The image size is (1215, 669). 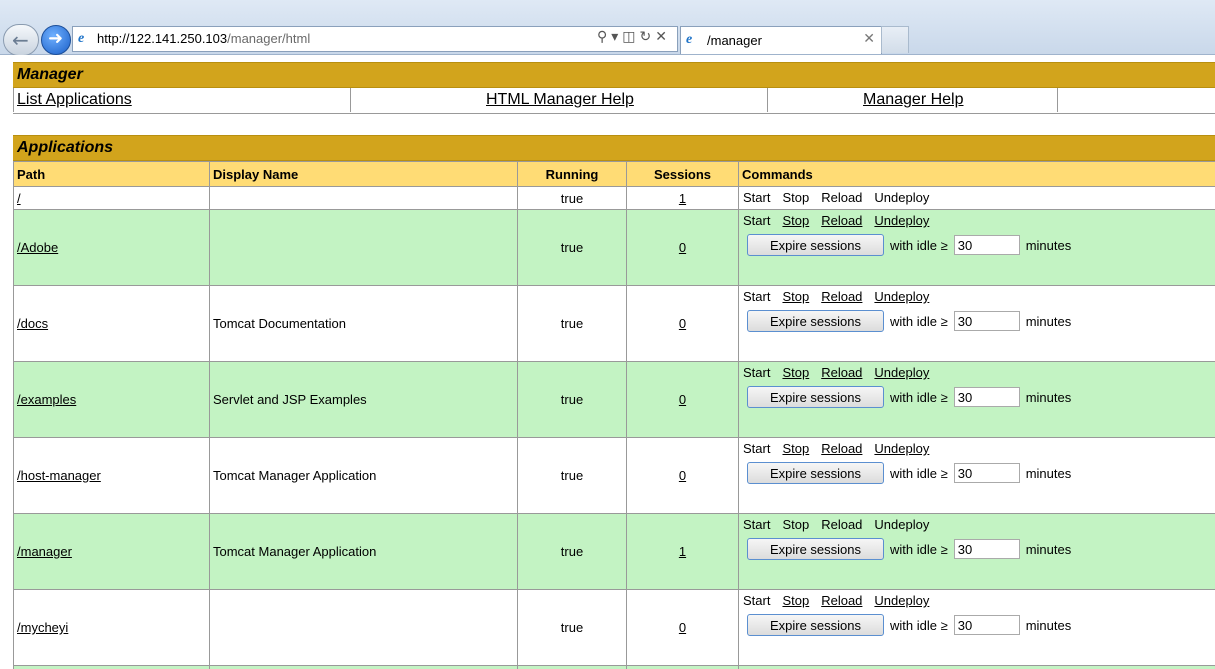 I want to click on list-applications-link: List Applications, so click(x=74, y=100).